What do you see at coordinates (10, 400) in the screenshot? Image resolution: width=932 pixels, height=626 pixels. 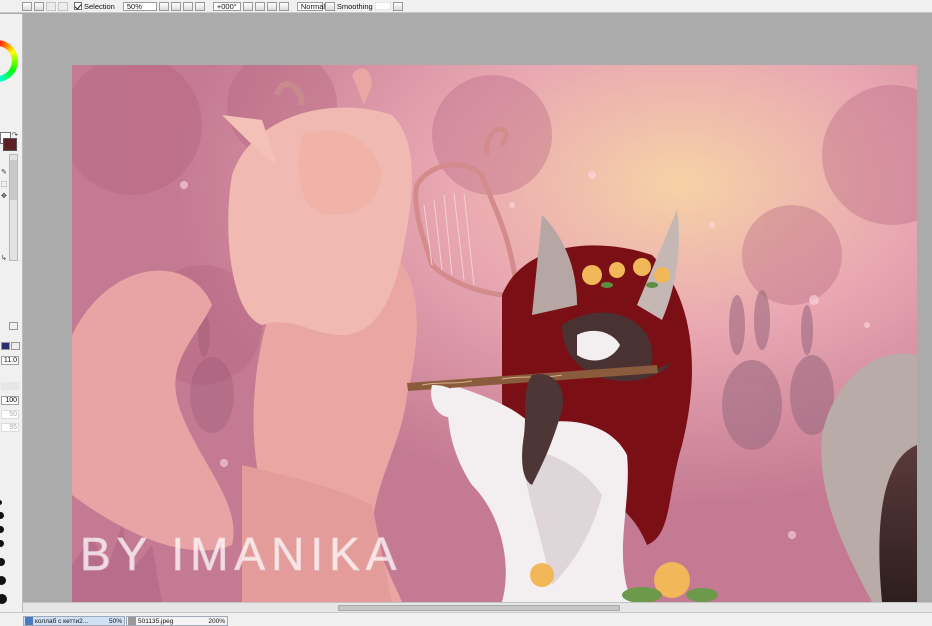 I see `density-field: 100` at bounding box center [10, 400].